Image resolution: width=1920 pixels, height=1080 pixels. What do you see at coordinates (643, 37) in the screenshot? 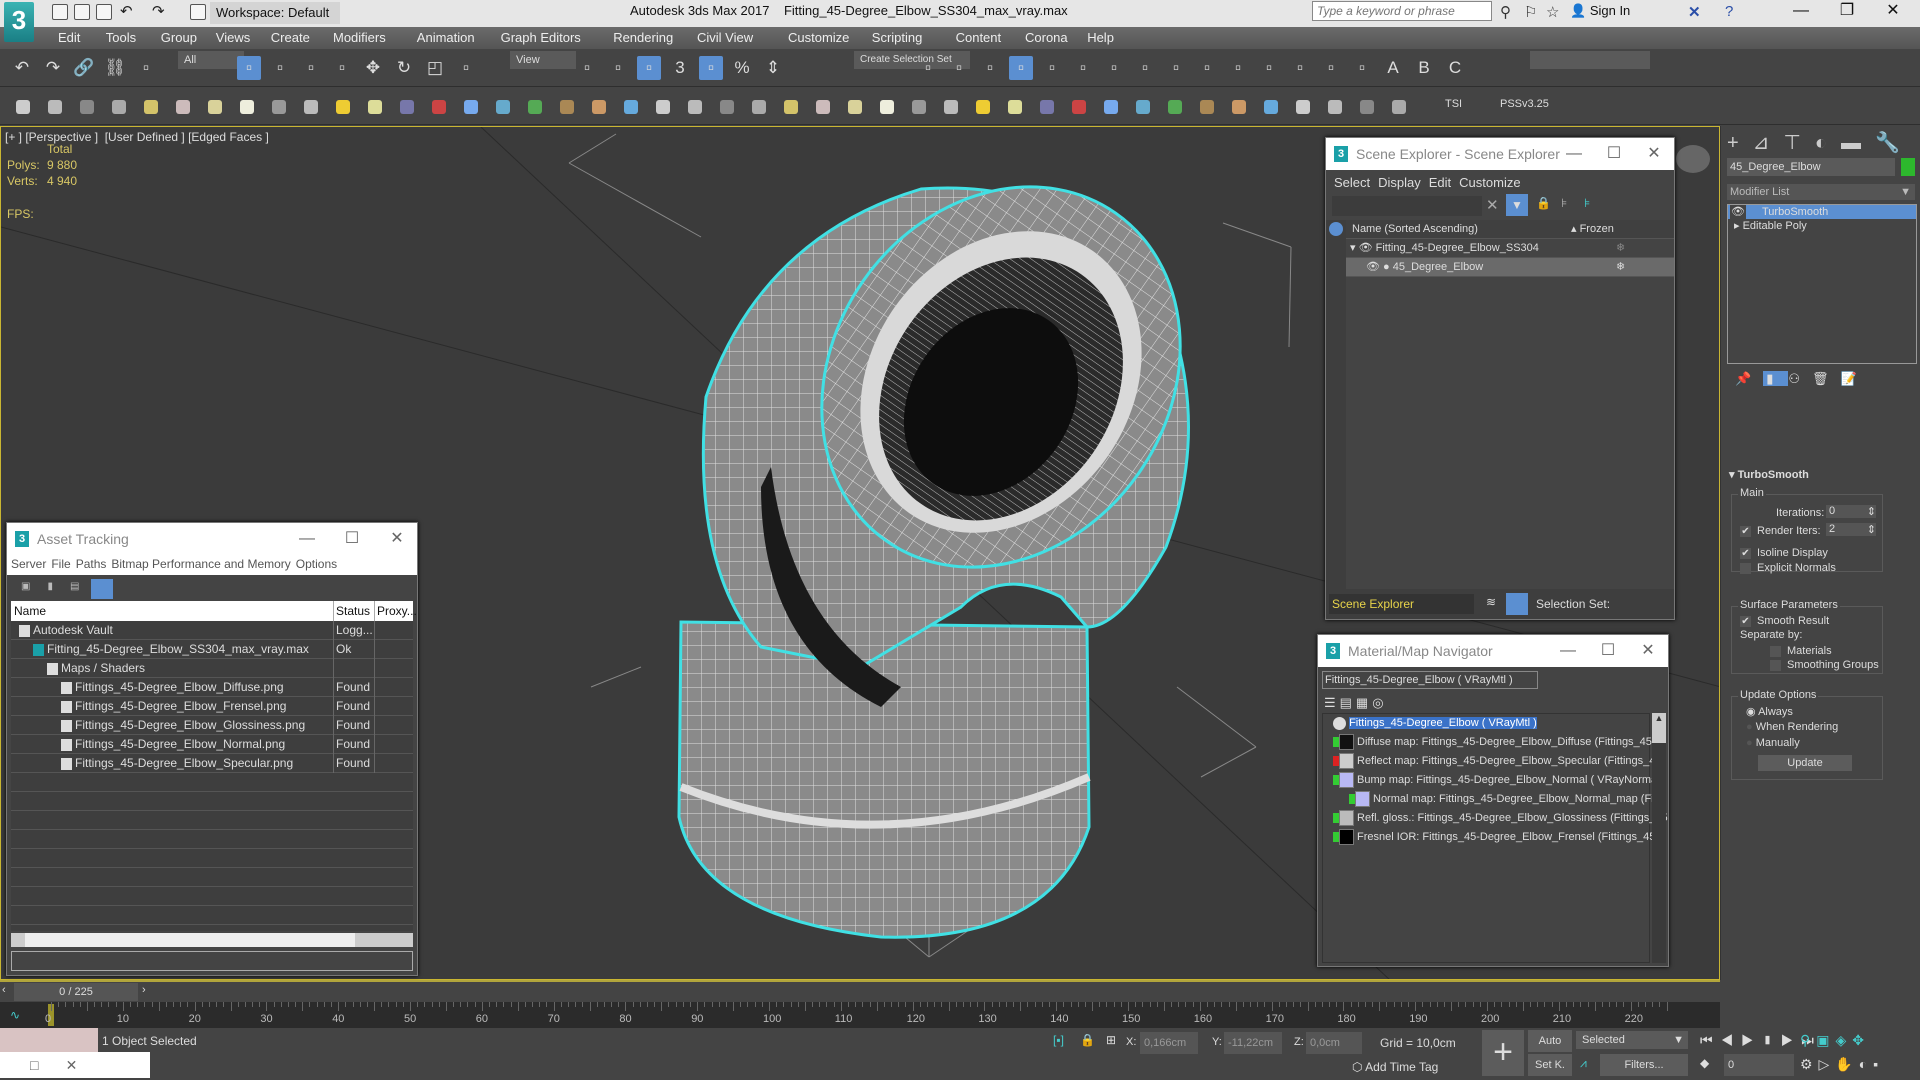
I see `menu-rendering: Rendering` at bounding box center [643, 37].